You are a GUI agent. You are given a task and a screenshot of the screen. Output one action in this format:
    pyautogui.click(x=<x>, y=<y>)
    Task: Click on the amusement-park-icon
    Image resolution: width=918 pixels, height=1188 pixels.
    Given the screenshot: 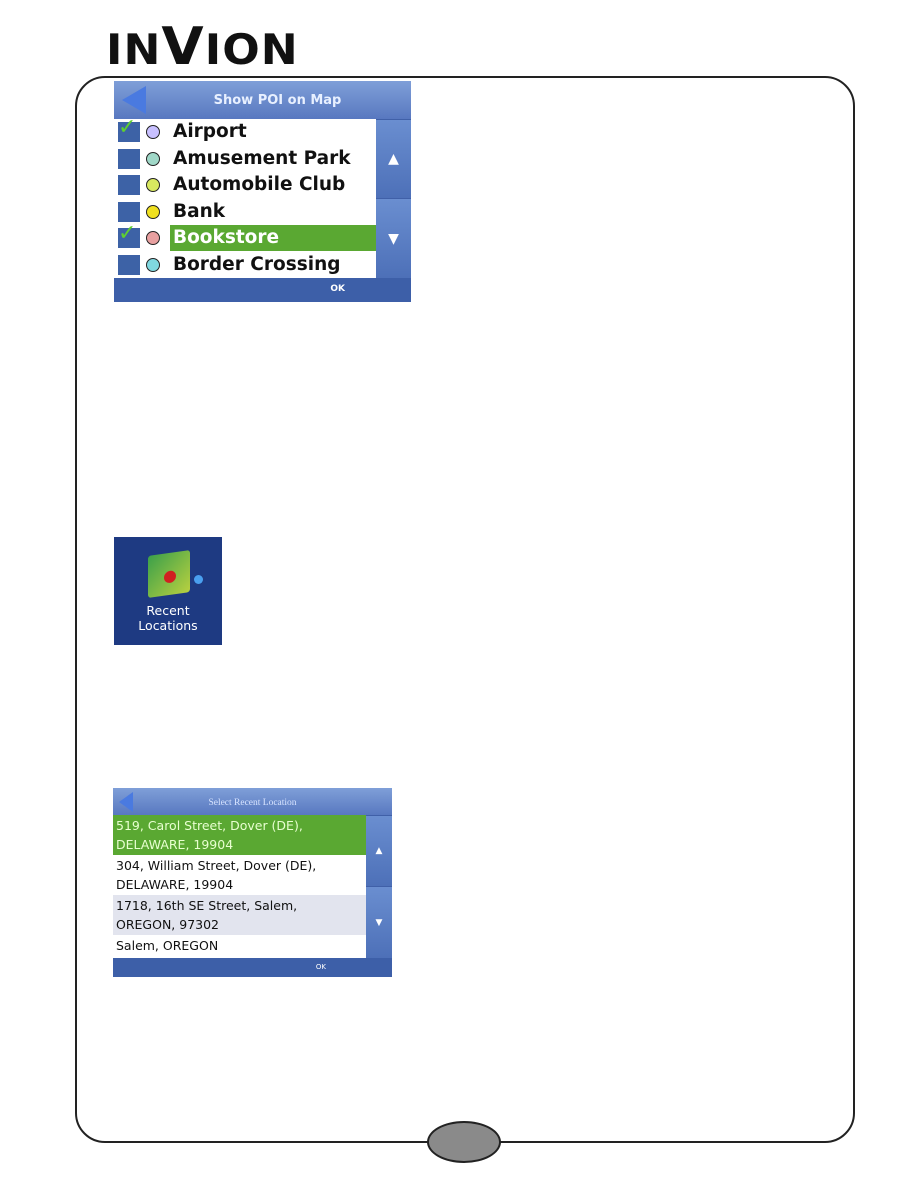 What is the action you would take?
    pyautogui.click(x=153, y=158)
    